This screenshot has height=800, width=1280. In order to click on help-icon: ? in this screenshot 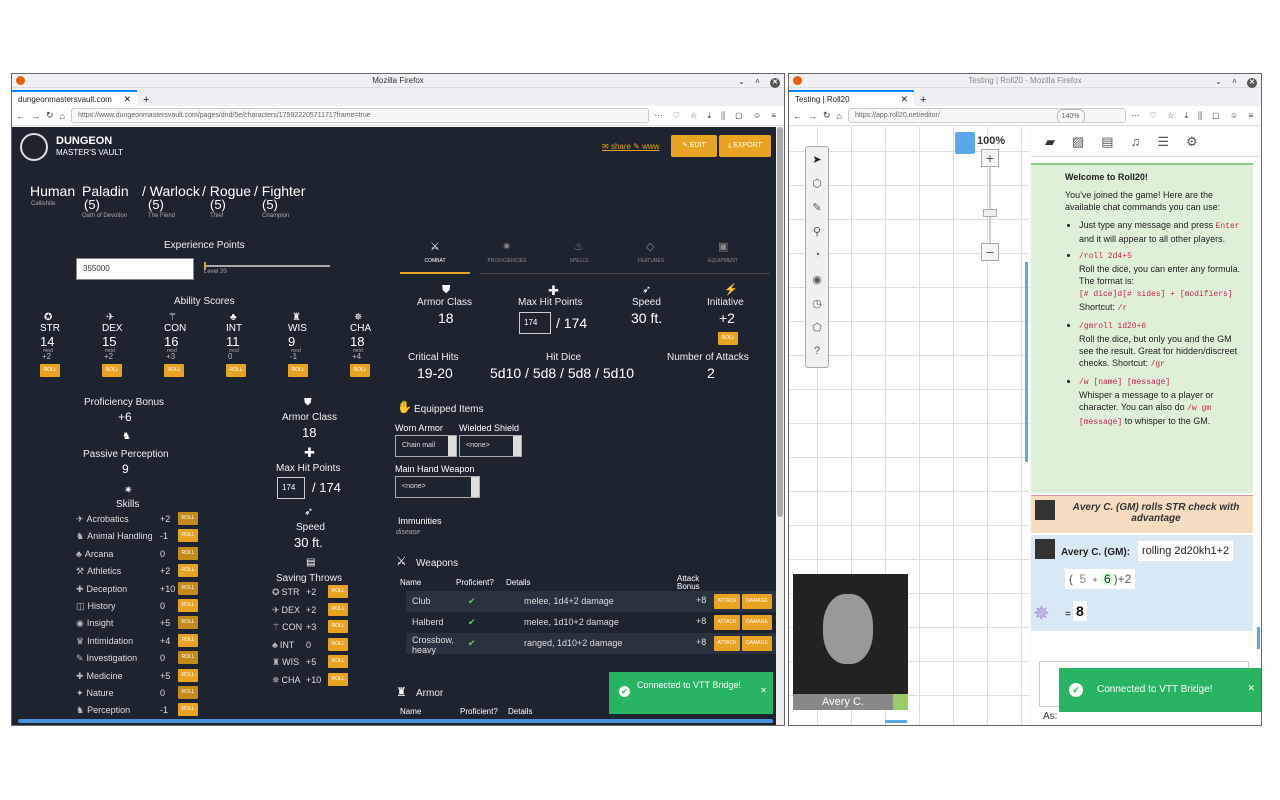, I will do `click(817, 351)`.